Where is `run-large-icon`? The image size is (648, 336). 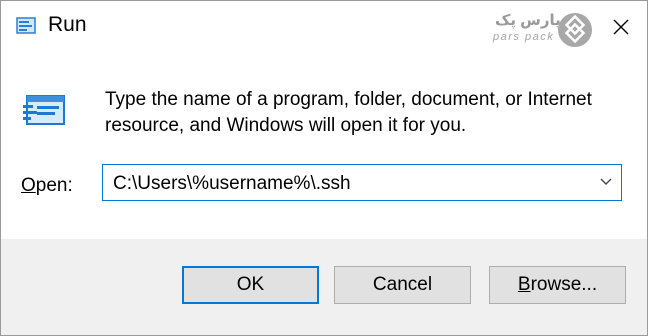 run-large-icon is located at coordinates (44, 110).